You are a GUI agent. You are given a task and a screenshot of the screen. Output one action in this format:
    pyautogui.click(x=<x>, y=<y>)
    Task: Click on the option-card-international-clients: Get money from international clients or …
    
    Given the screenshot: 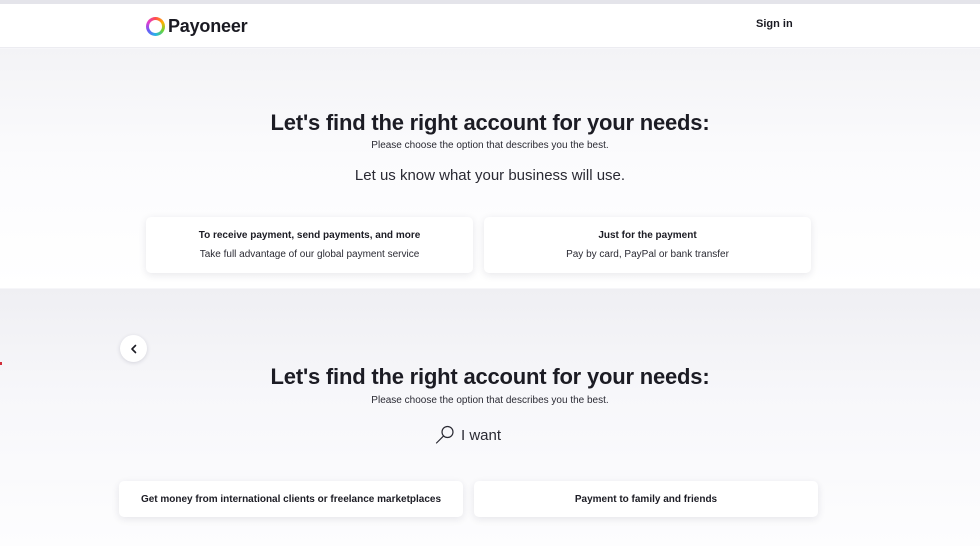 What is the action you would take?
    pyautogui.click(x=291, y=499)
    